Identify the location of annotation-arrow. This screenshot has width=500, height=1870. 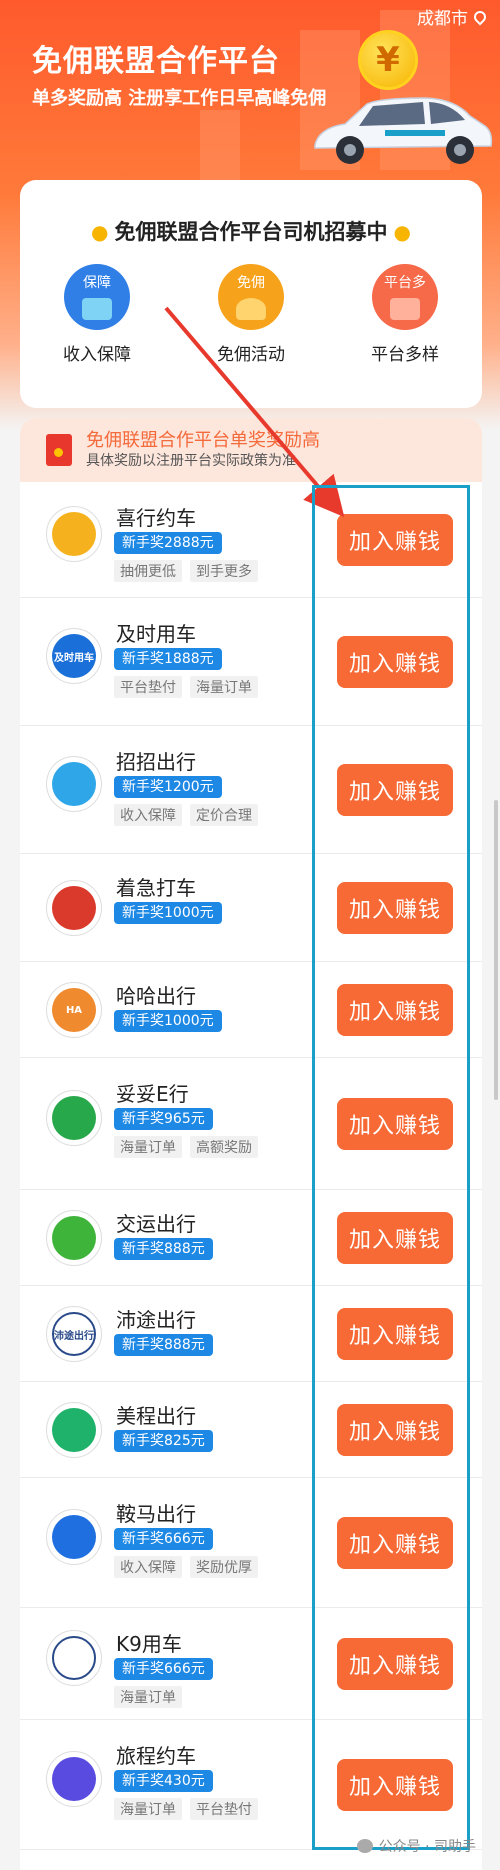
(254, 412).